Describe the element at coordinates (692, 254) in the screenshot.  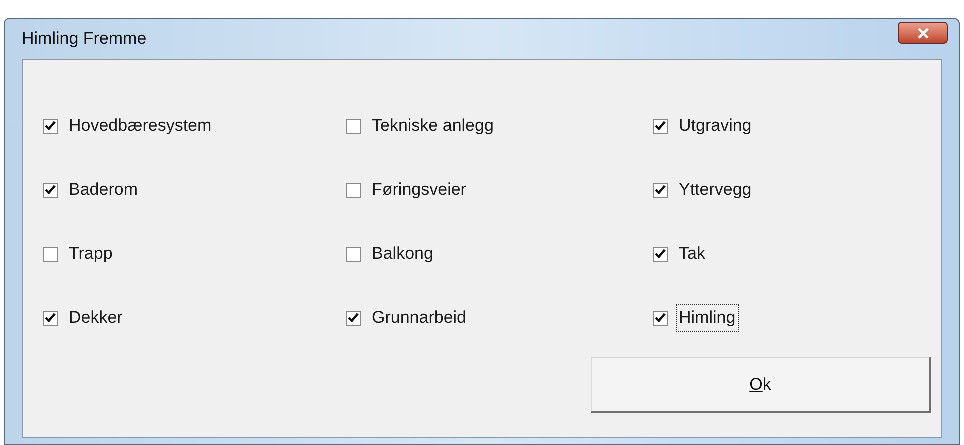
I see `checkbox-label: Tak` at that location.